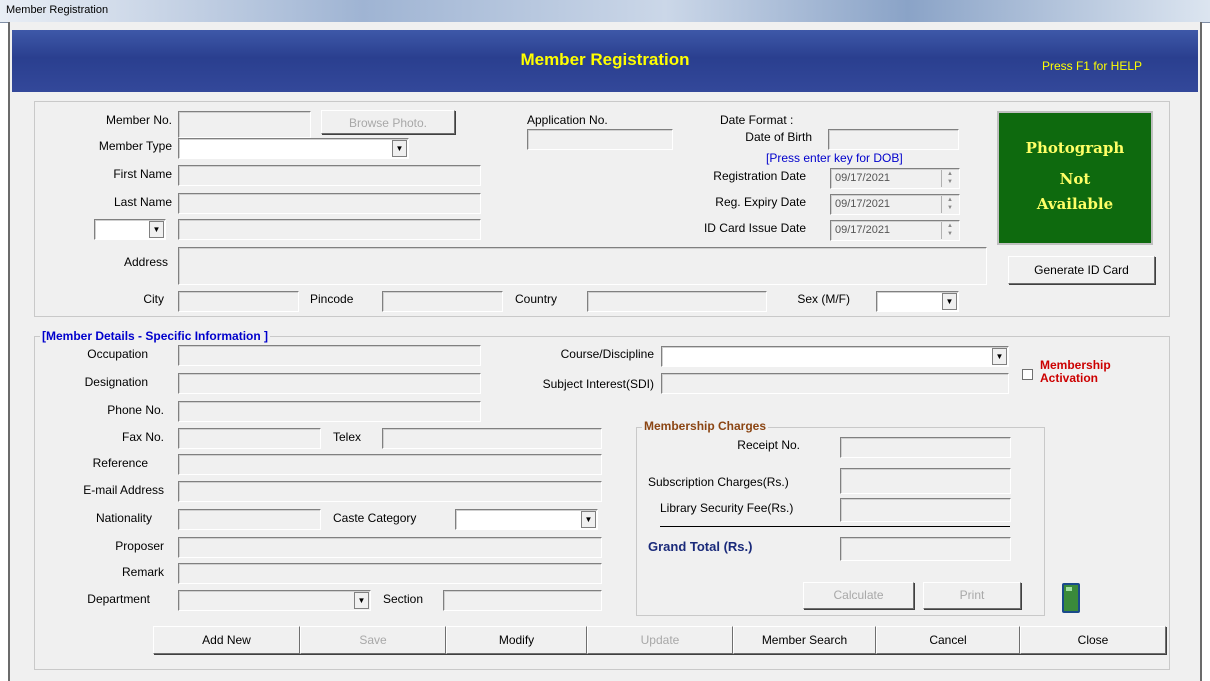 This screenshot has height=681, width=1210. I want to click on subscription-charges-label: Subscription Charges(Rs.), so click(718, 482).